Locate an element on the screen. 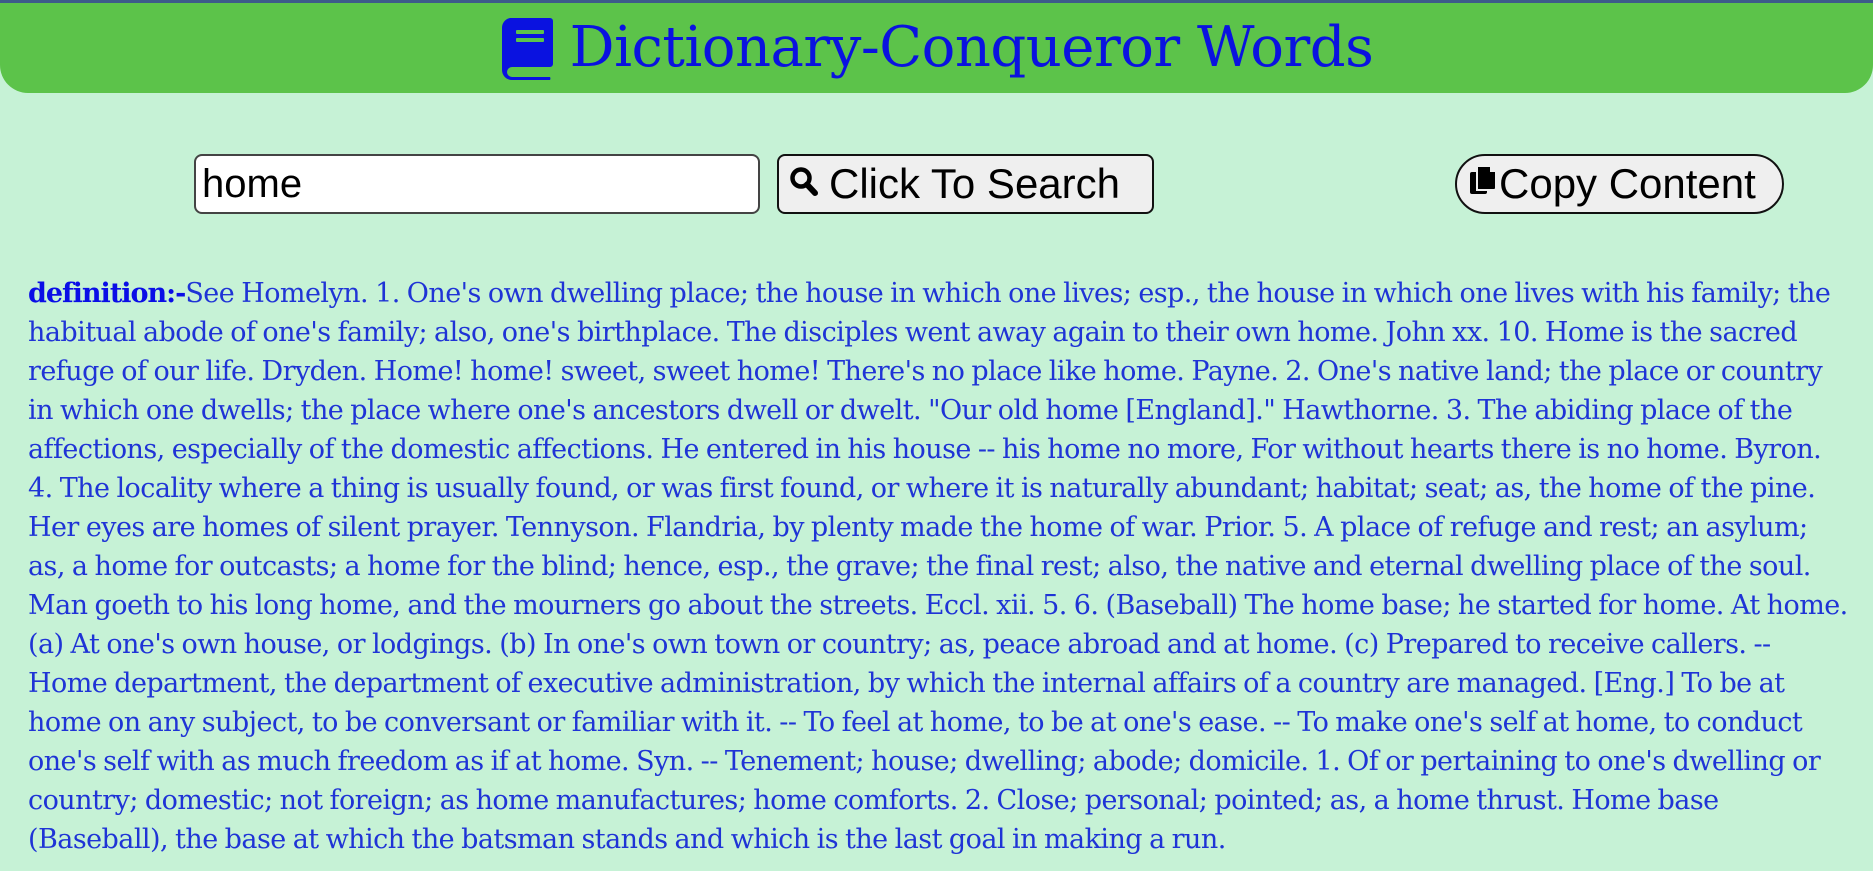 The image size is (1873, 871). copy-content-button: Copy Content is located at coordinates (1619, 184).